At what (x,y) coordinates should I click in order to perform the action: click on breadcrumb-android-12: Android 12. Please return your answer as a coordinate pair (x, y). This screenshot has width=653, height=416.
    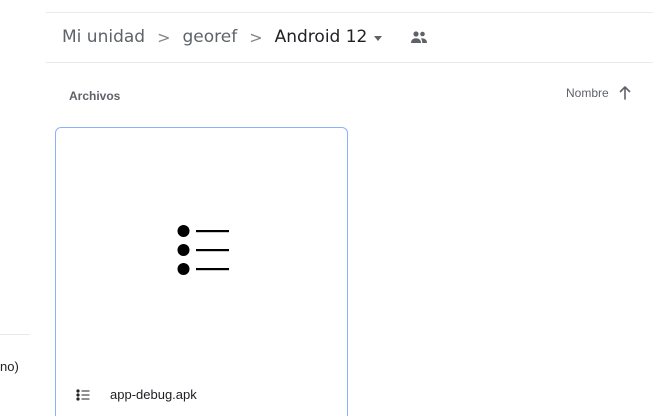
    Looking at the image, I should click on (321, 37).